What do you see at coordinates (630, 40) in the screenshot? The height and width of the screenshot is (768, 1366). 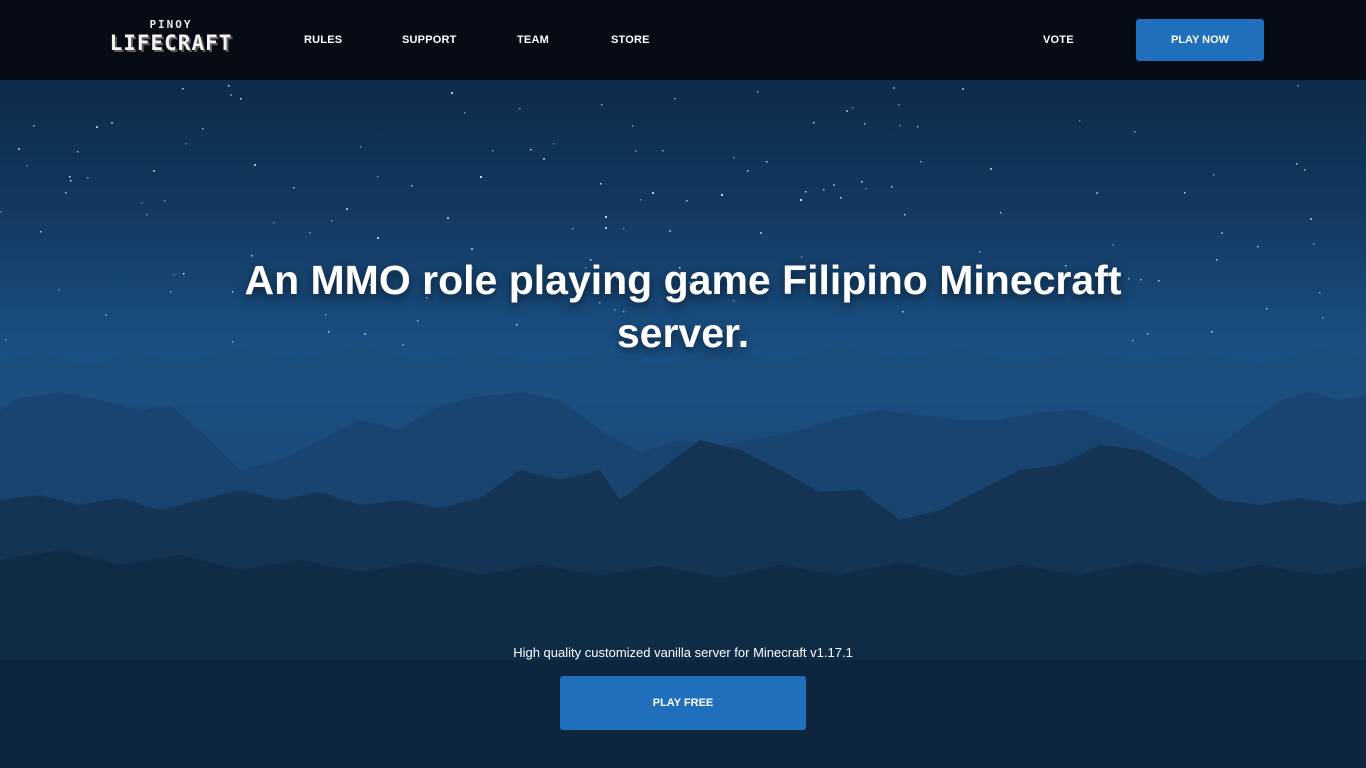 I see `nav-store-link: STORE` at bounding box center [630, 40].